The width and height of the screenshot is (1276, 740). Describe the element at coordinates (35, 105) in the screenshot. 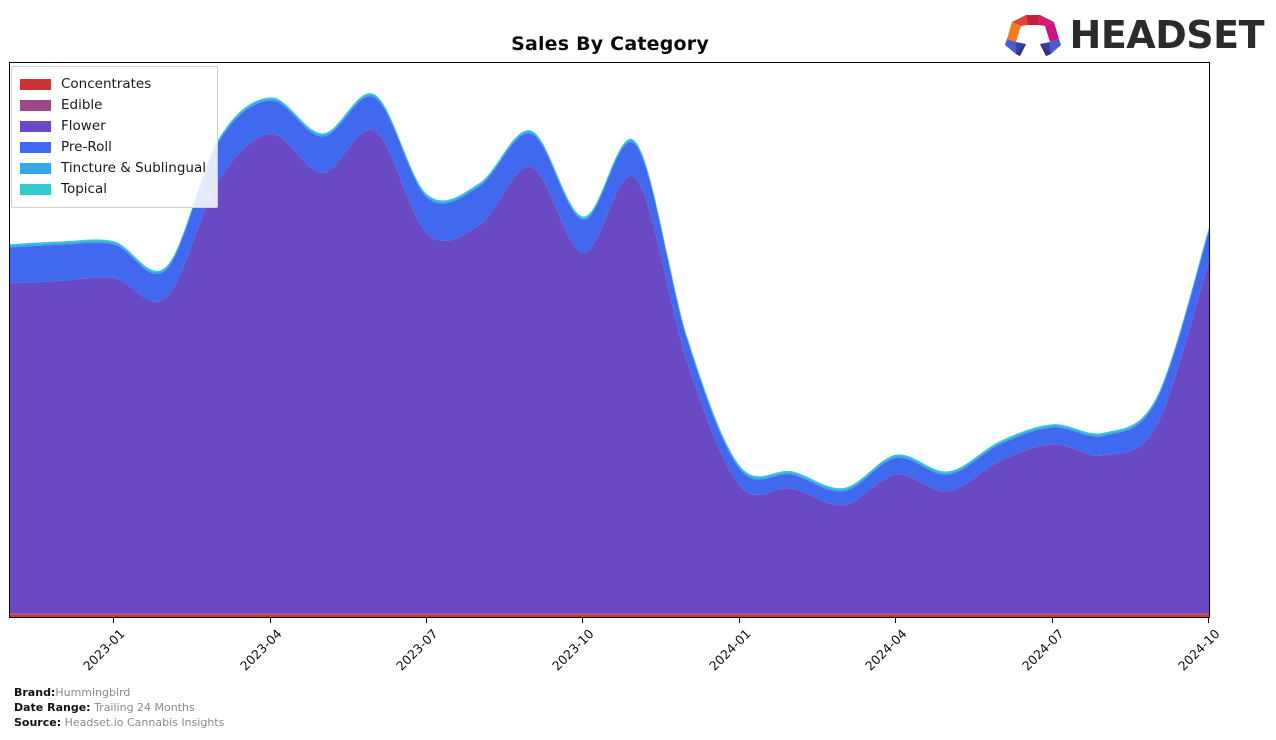

I see `legend-swatch-edible` at that location.